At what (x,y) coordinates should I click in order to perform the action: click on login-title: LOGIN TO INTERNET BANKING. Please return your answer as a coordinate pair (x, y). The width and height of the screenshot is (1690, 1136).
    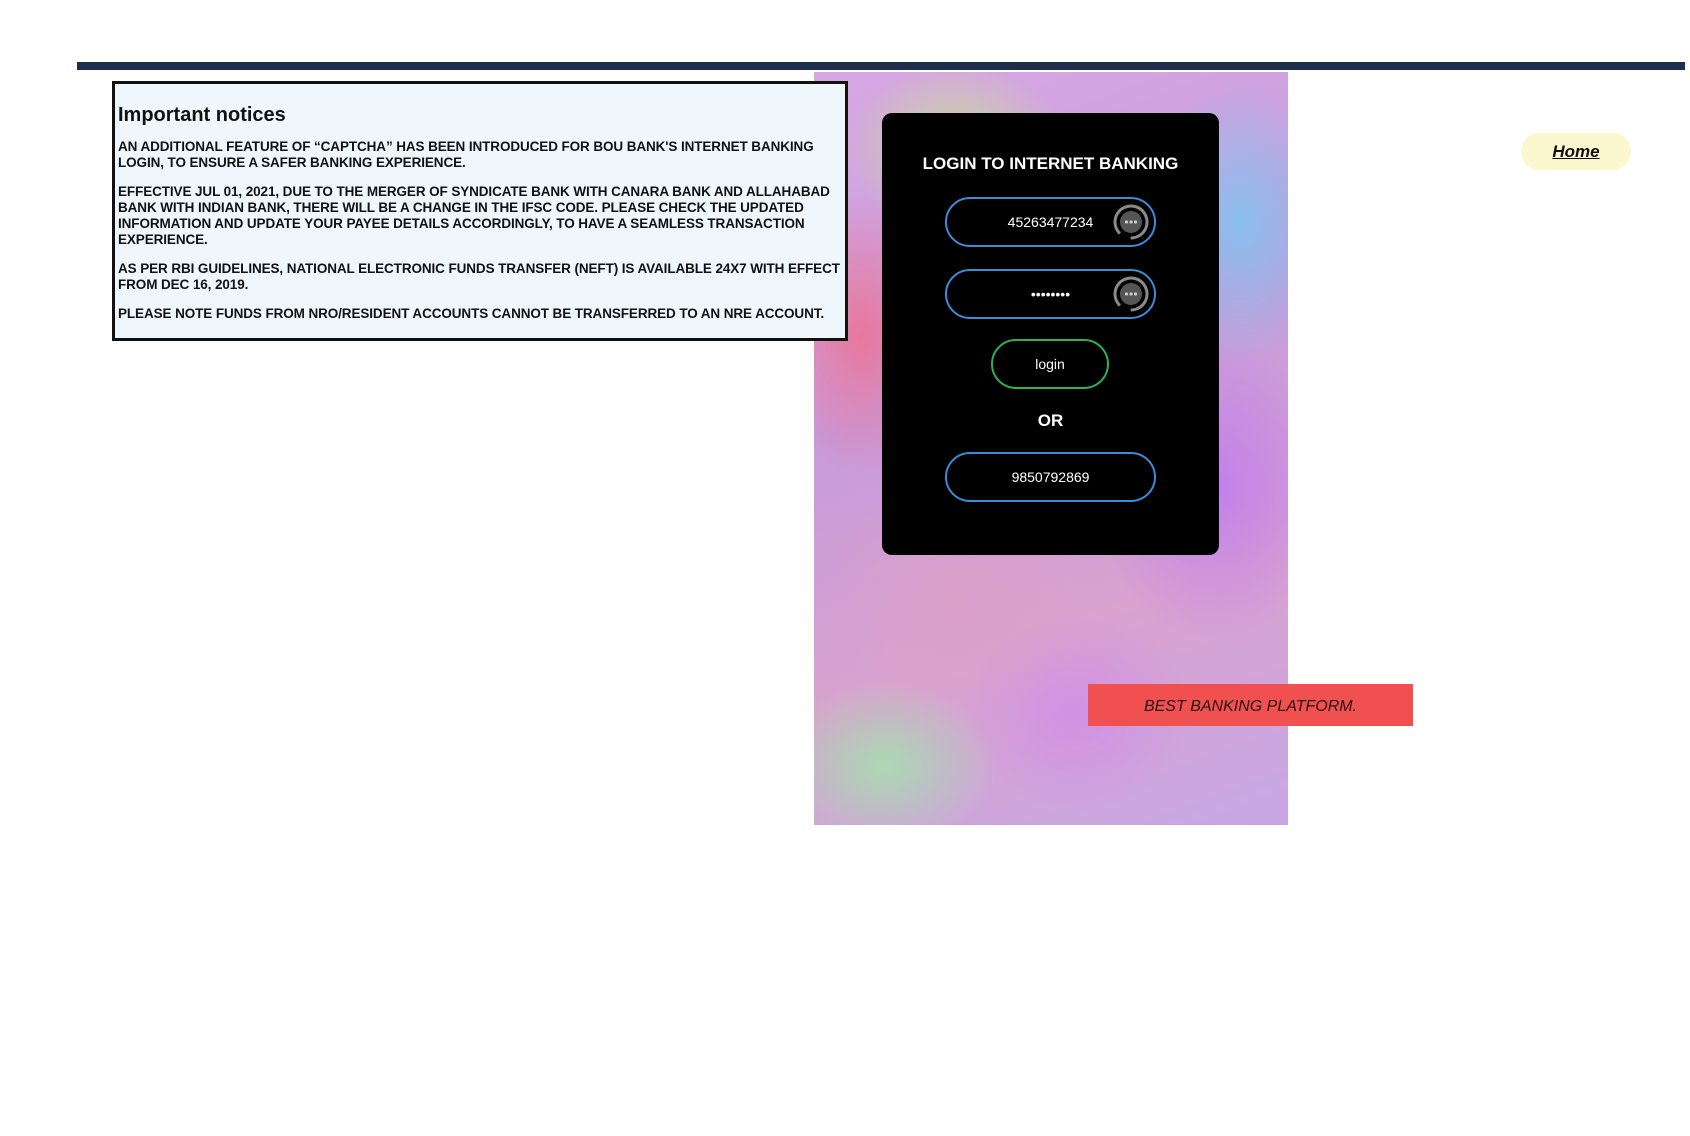
    Looking at the image, I should click on (1050, 163).